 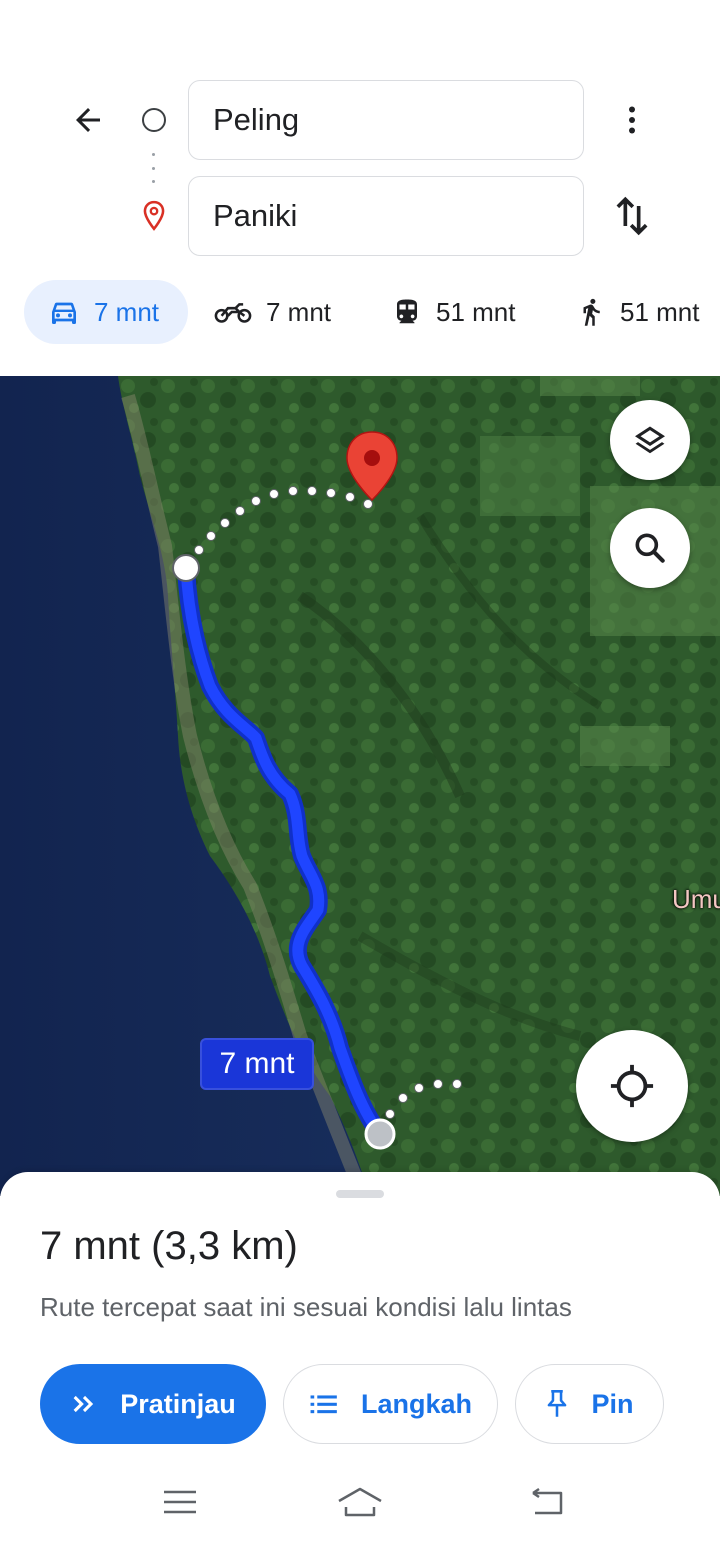 I want to click on car-icon, so click(x=64, y=313).